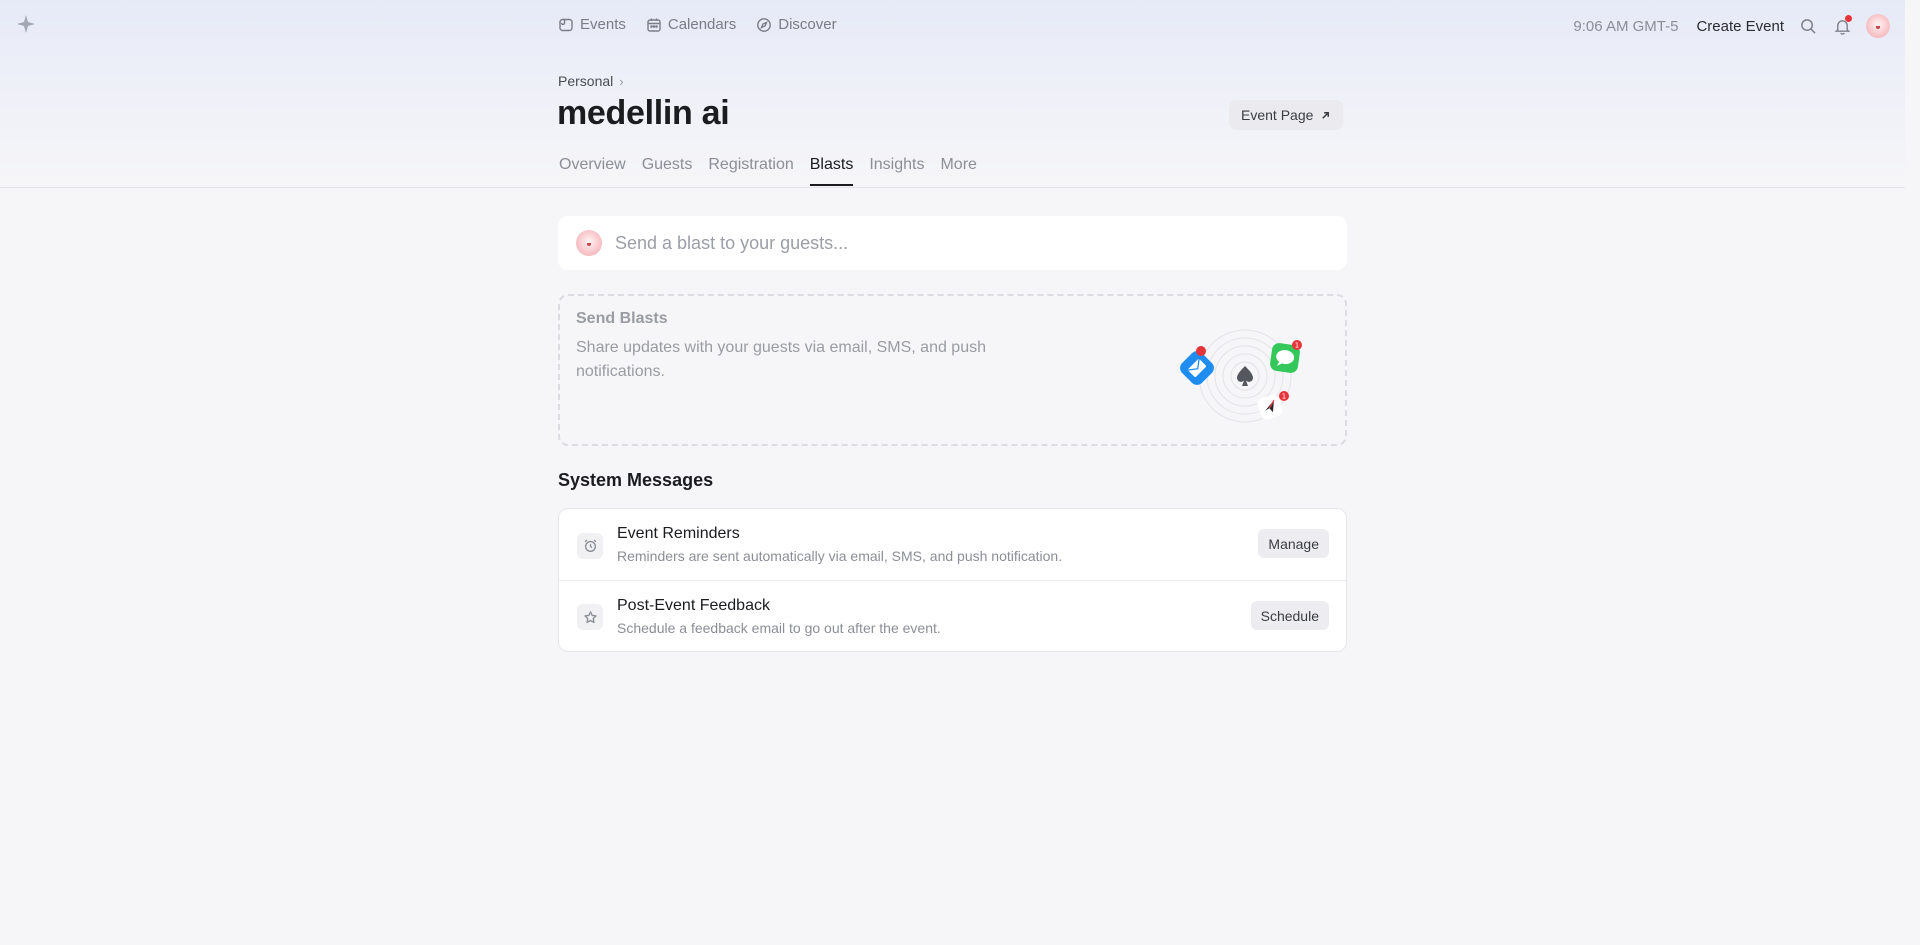 This screenshot has height=945, width=1920. I want to click on event-page-button: Event Page, so click(1286, 115).